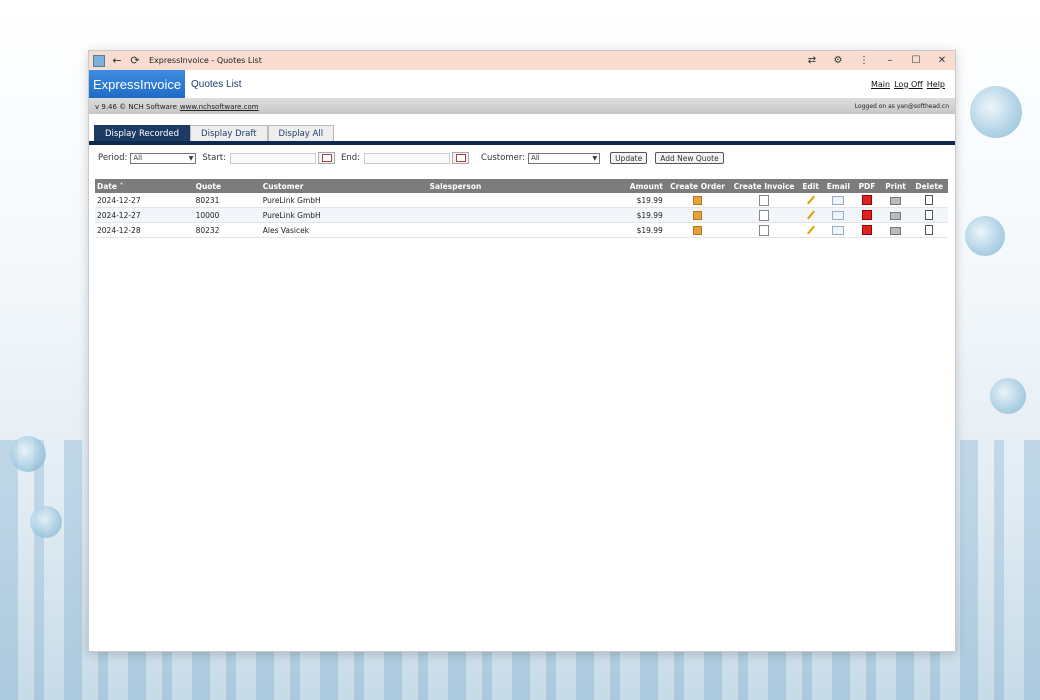  I want to click on end-date-input, so click(407, 158).